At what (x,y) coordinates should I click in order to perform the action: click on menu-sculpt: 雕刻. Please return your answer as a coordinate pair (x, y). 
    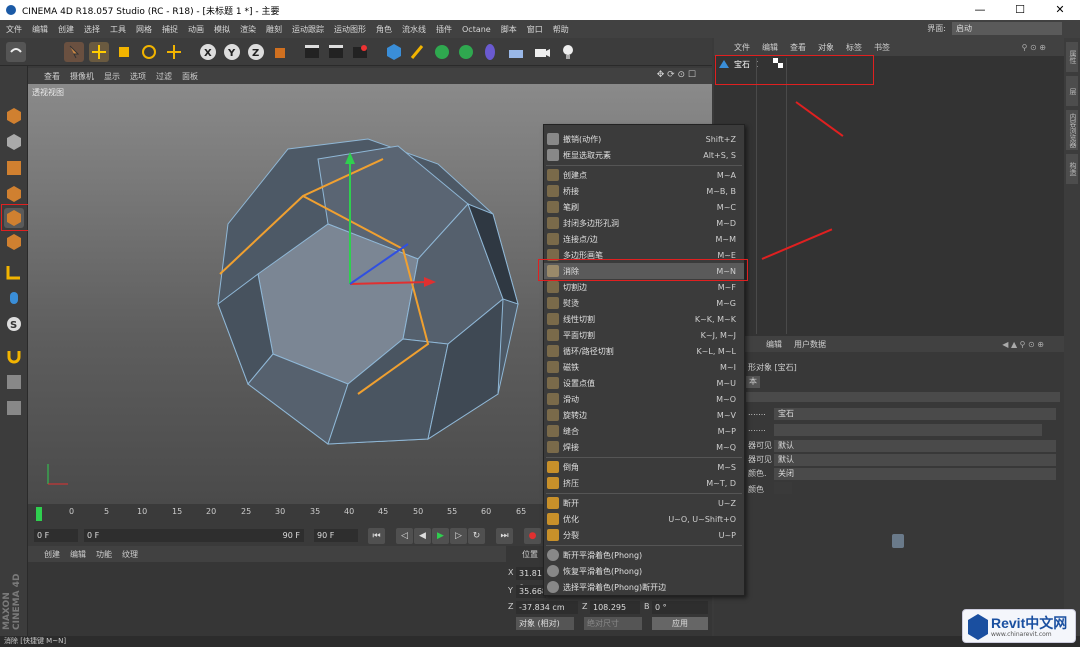
    Looking at the image, I should click on (274, 29).